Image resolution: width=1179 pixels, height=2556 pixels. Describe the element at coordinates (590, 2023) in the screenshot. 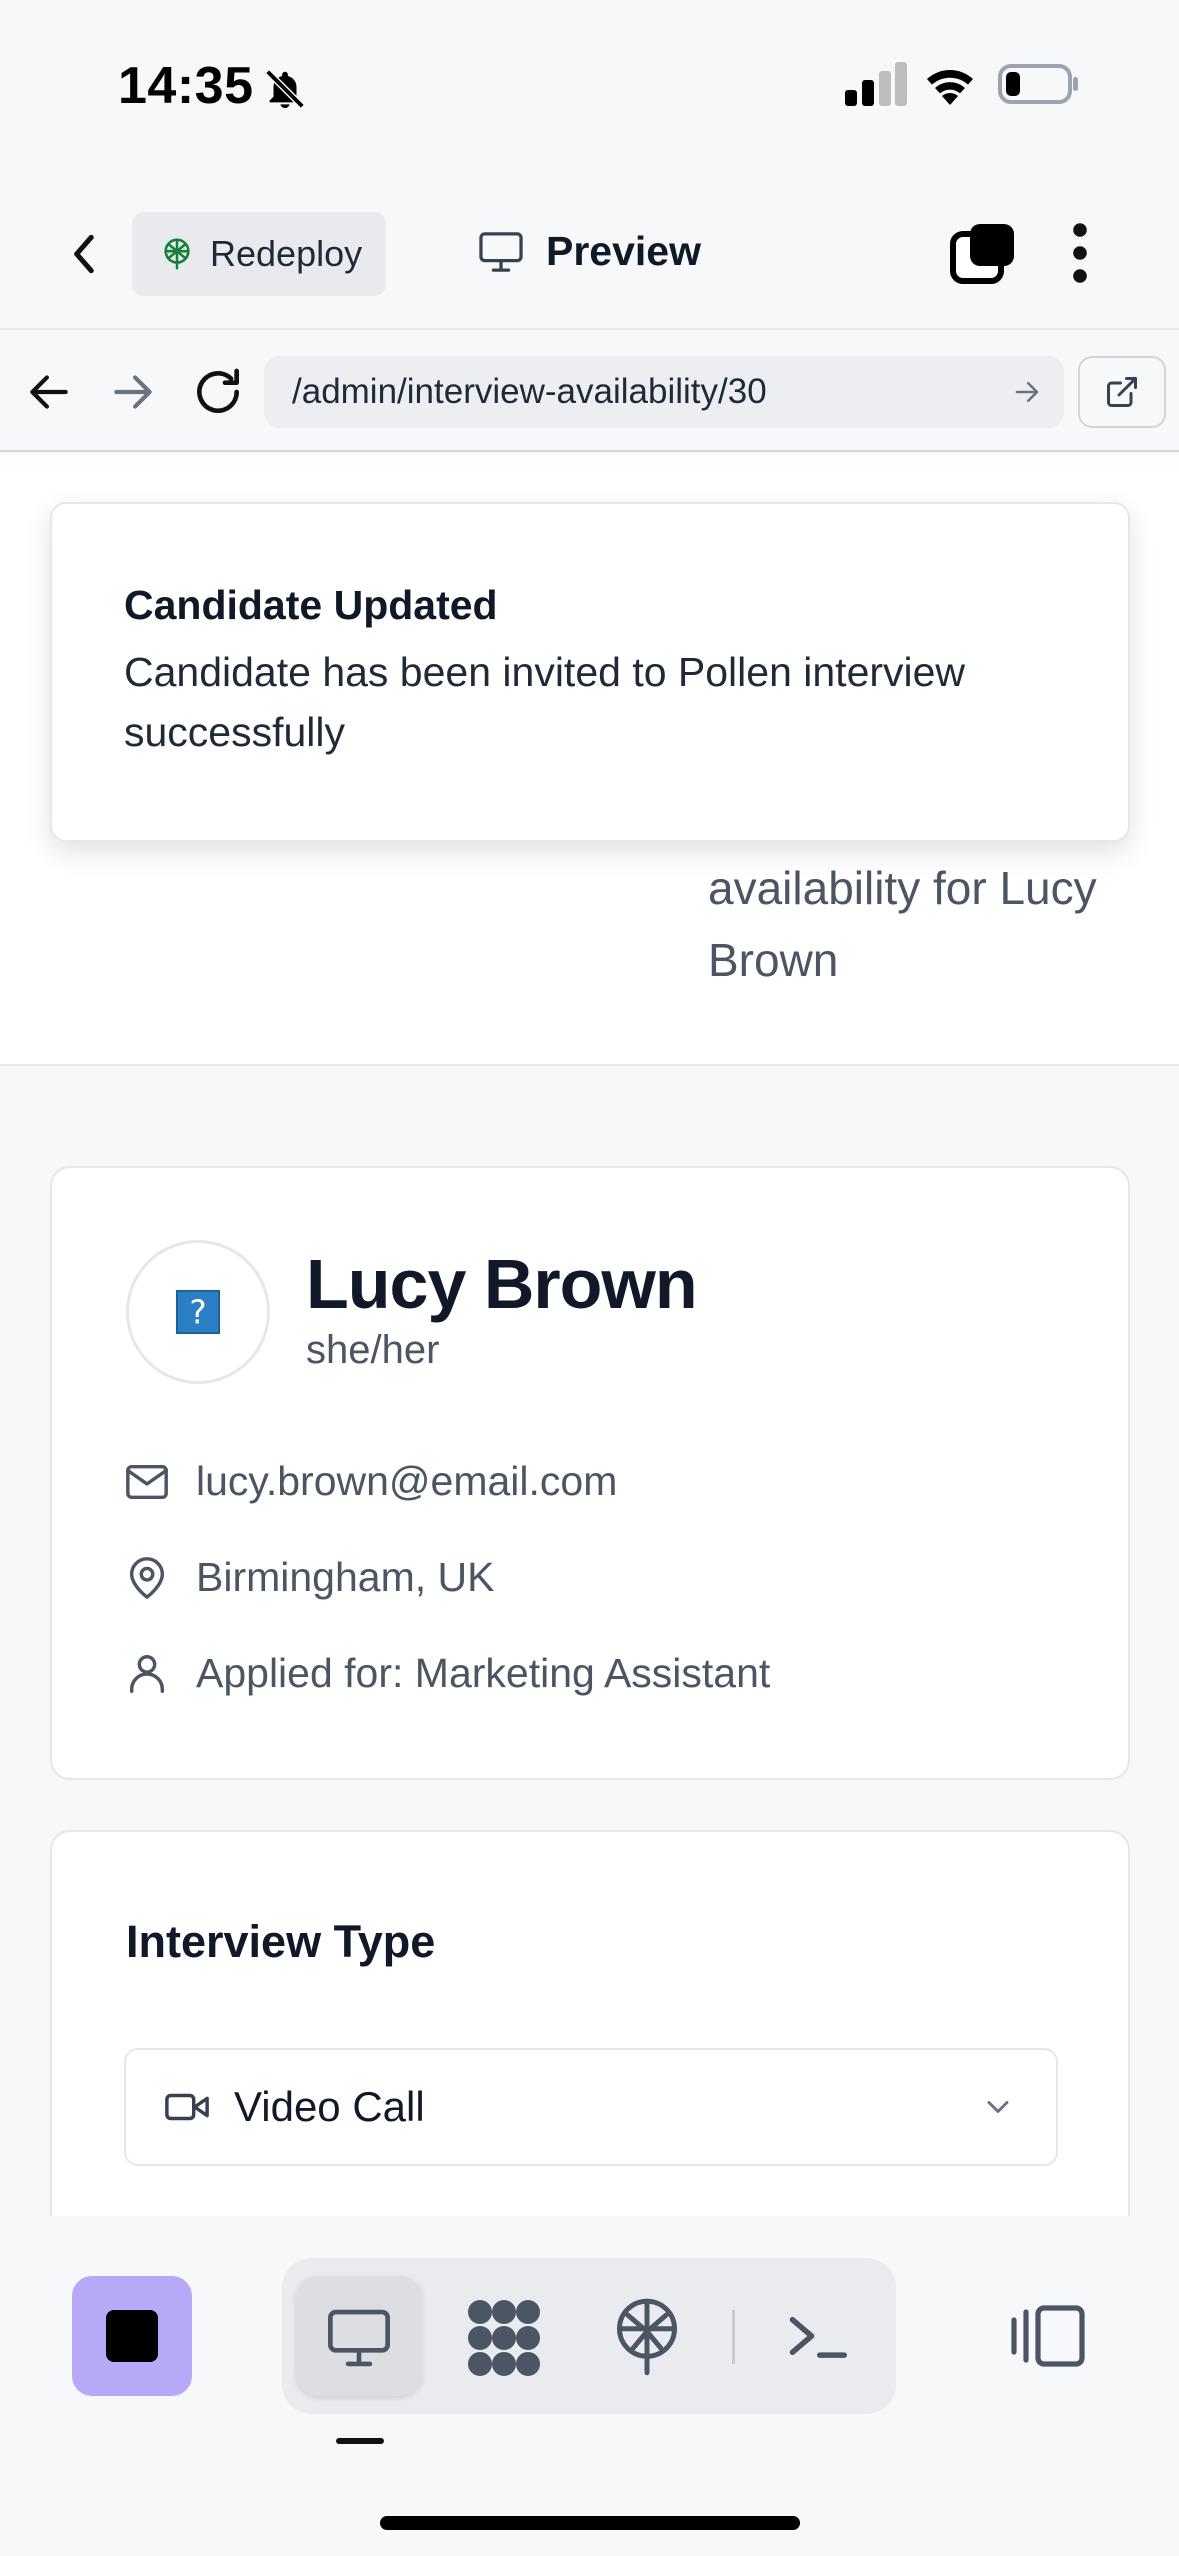

I see `interview-type-card: Interview Type Video Call` at that location.